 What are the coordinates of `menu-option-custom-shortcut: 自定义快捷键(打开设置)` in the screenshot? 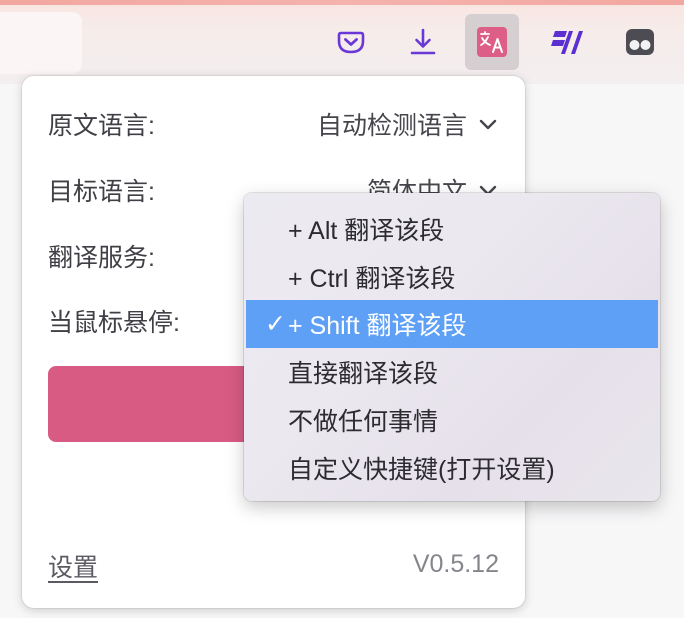 It's located at (452, 468).